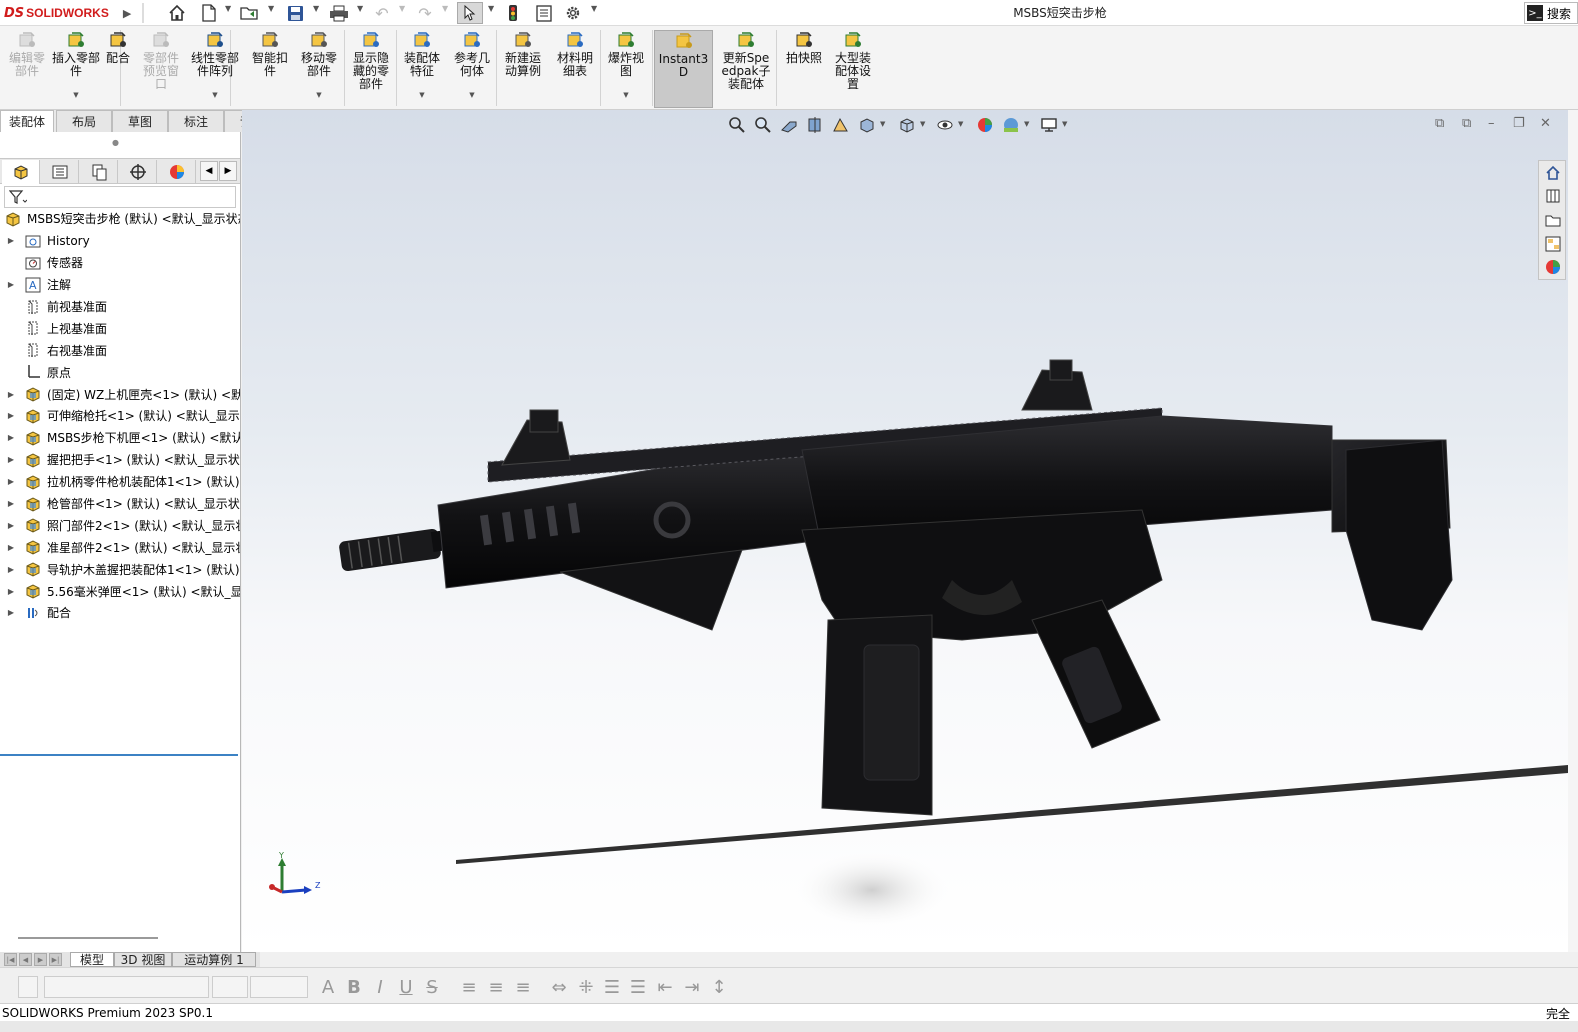 Image resolution: width=1578 pixels, height=1032 pixels. I want to click on property-manager-tab, so click(60, 172).